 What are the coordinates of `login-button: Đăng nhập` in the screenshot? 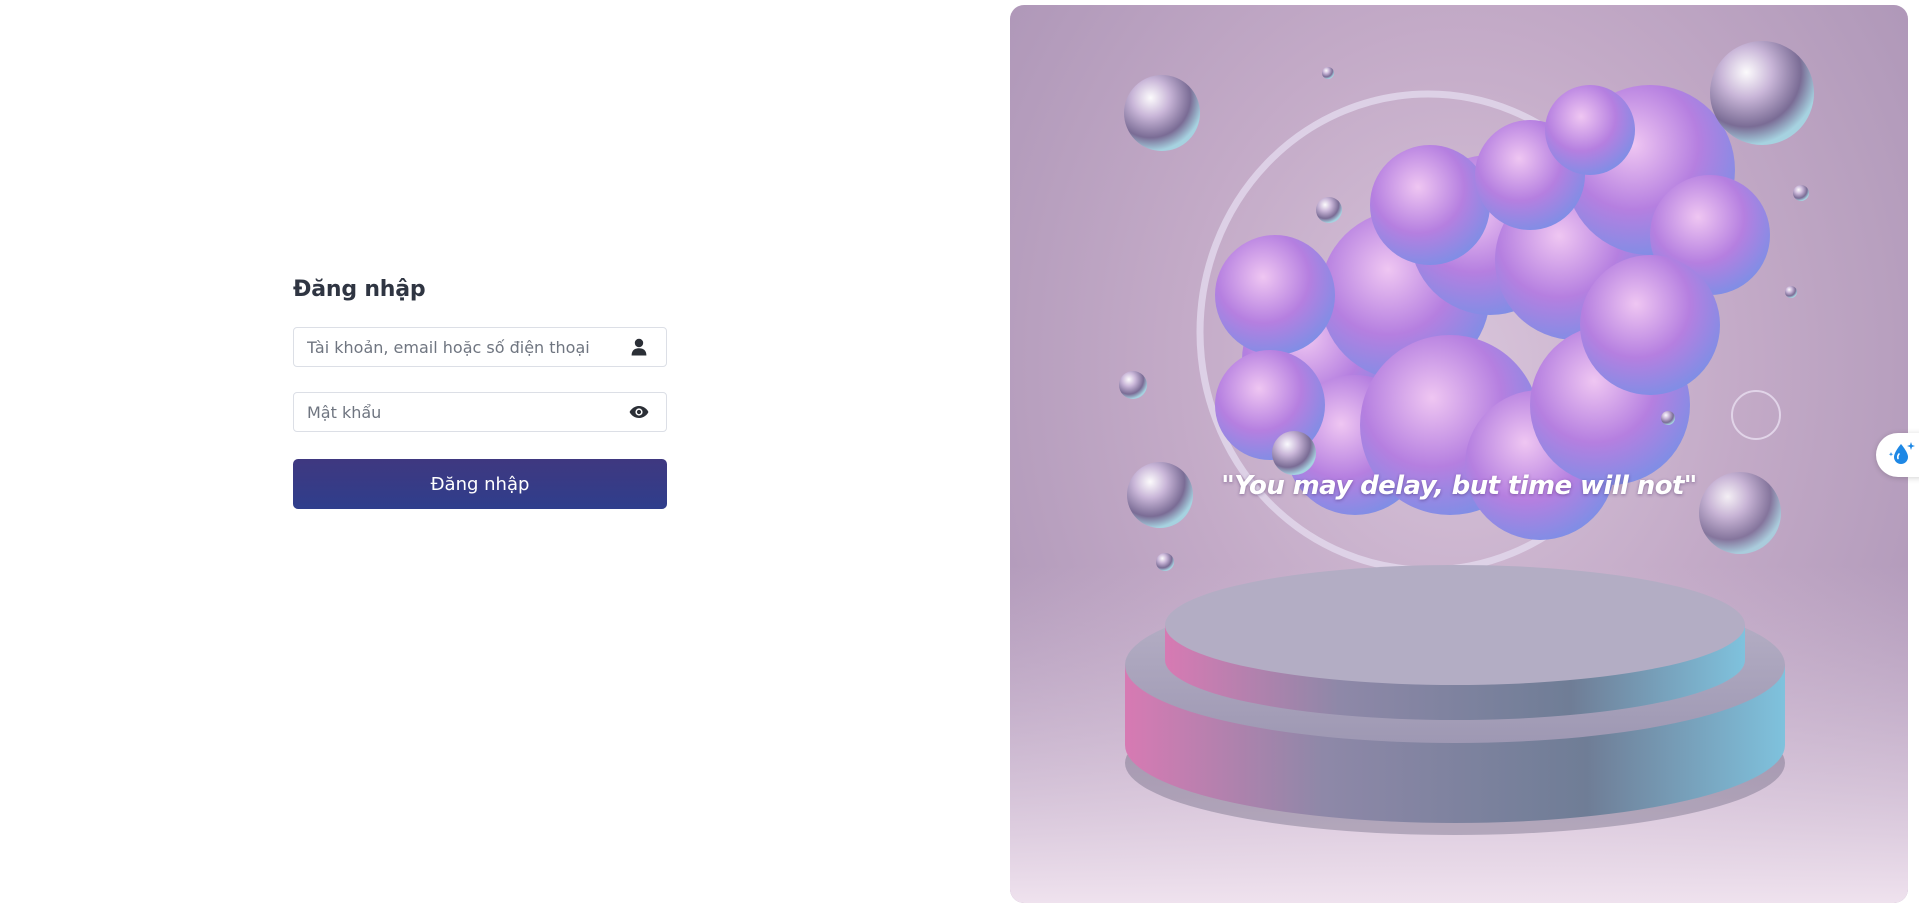 It's located at (480, 484).